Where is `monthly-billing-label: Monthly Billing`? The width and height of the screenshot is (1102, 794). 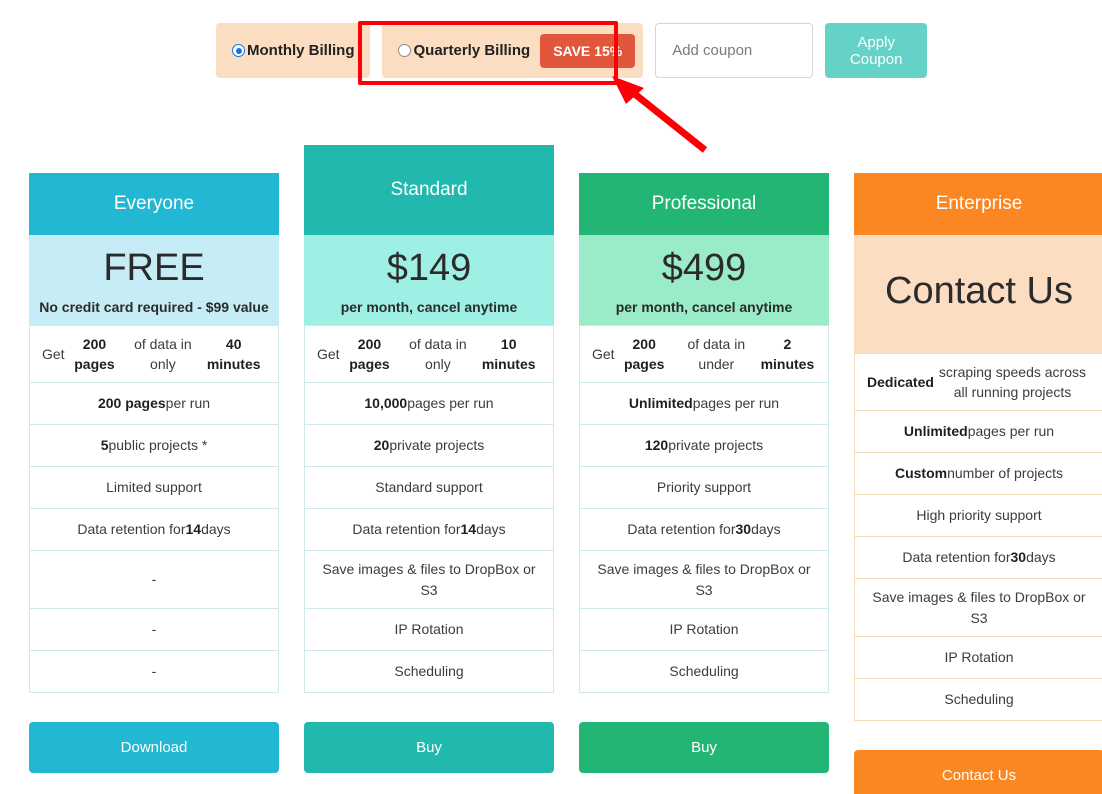
monthly-billing-label: Monthly Billing is located at coordinates (301, 50).